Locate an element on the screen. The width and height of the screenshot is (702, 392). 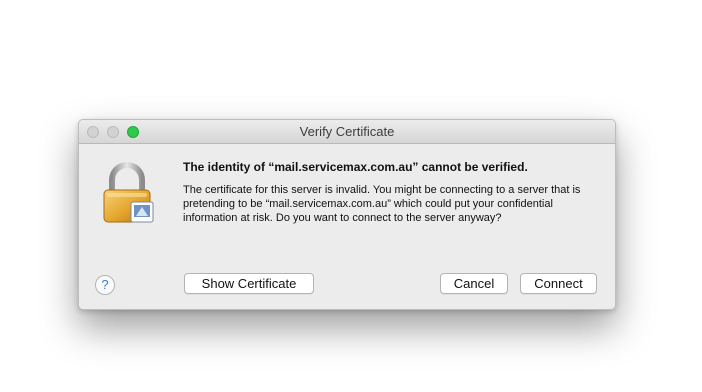
lock-icon is located at coordinates (128, 192).